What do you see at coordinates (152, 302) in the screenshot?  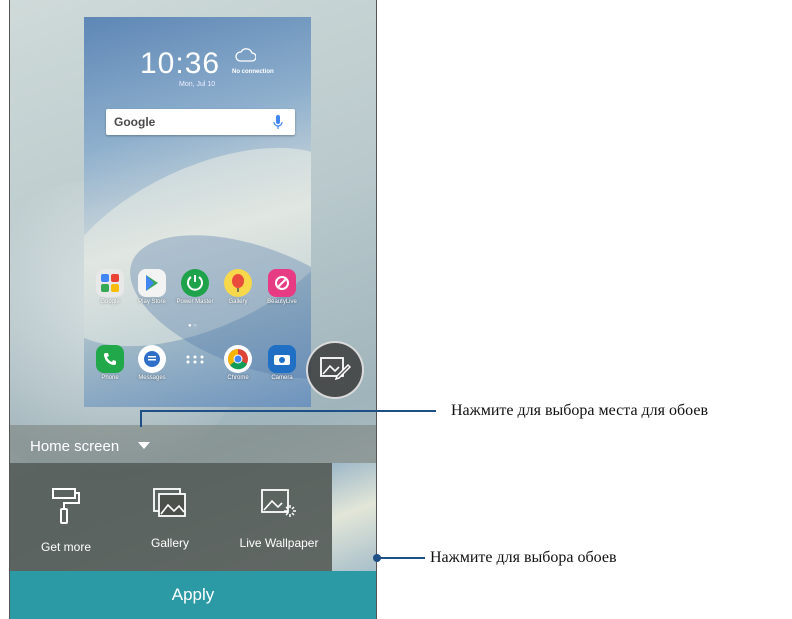 I see `app-label: Play Store` at bounding box center [152, 302].